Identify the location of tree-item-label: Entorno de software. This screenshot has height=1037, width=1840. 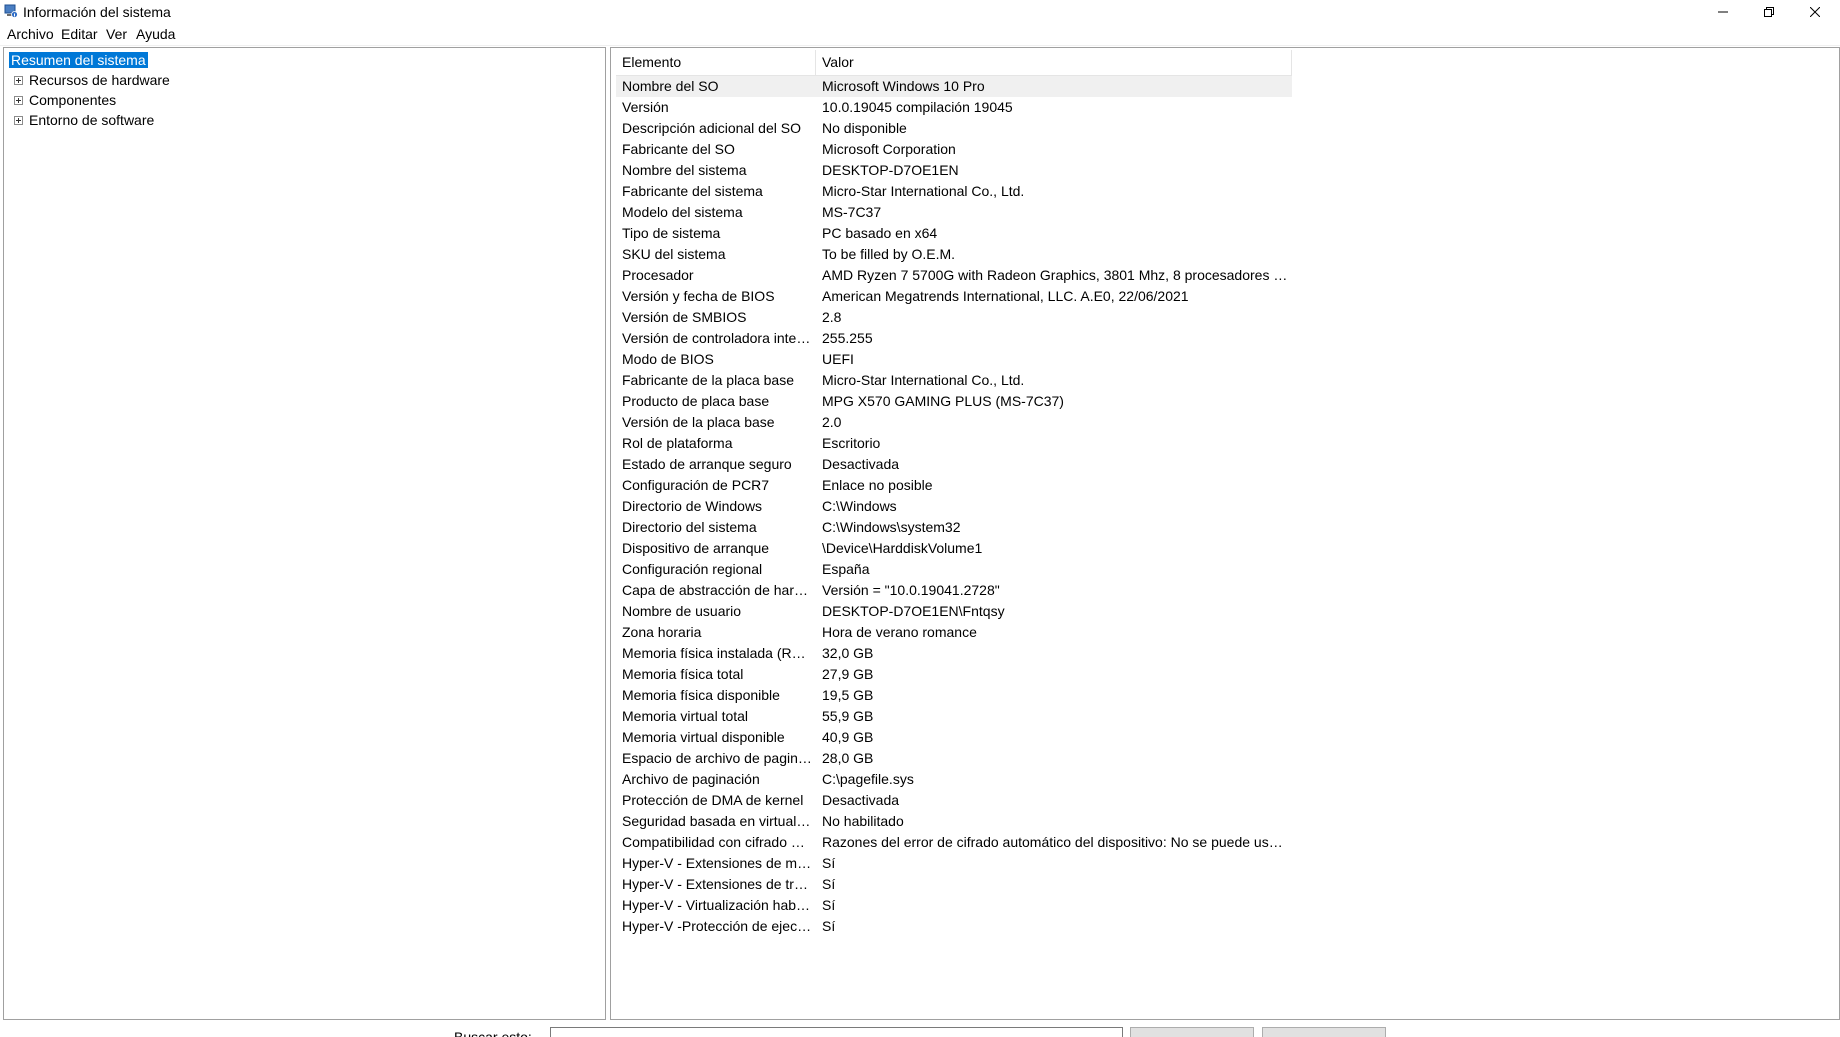
(92, 120).